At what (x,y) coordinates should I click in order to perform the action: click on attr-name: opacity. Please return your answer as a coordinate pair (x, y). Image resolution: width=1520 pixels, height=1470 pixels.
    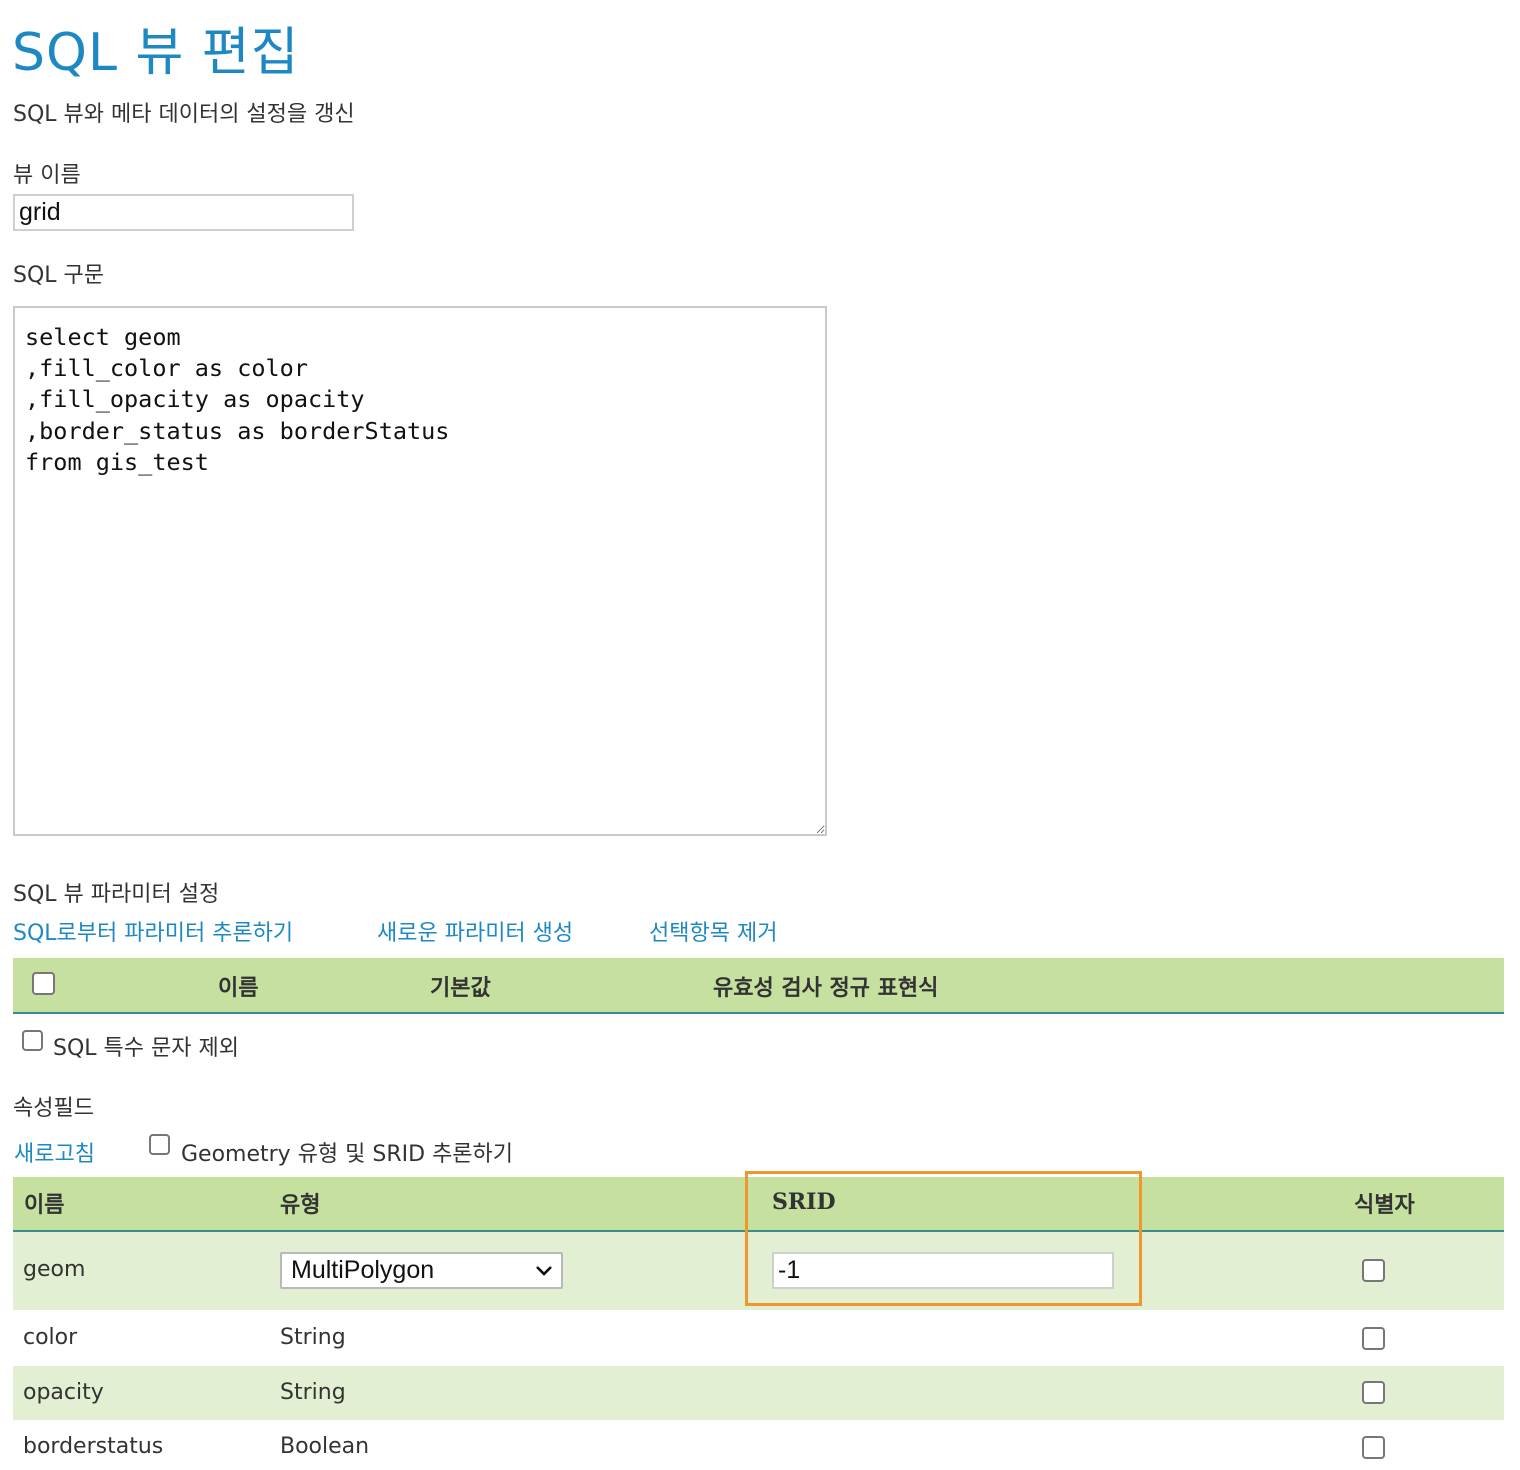
    Looking at the image, I should click on (63, 1392).